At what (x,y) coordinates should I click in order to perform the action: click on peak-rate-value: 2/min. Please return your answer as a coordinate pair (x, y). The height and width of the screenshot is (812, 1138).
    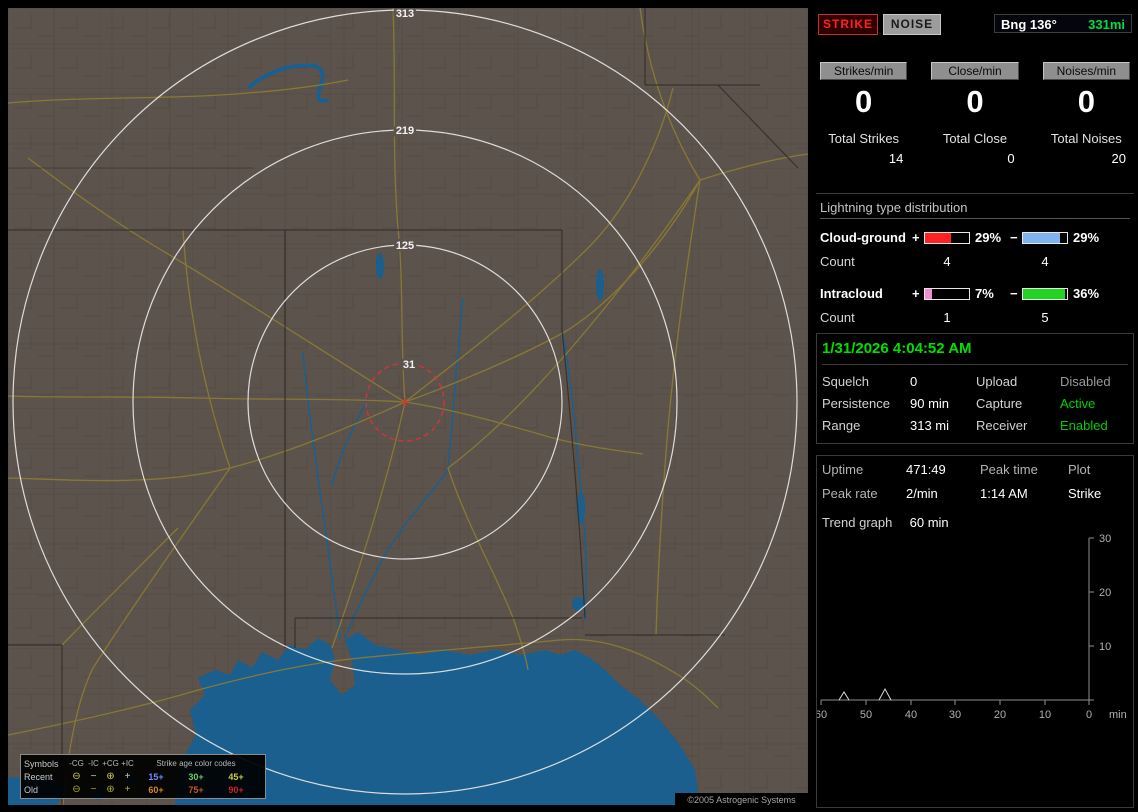
    Looking at the image, I should click on (922, 493).